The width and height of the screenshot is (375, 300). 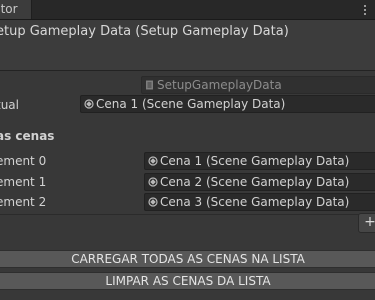 I want to click on current-scene-label: tual, so click(x=9, y=105).